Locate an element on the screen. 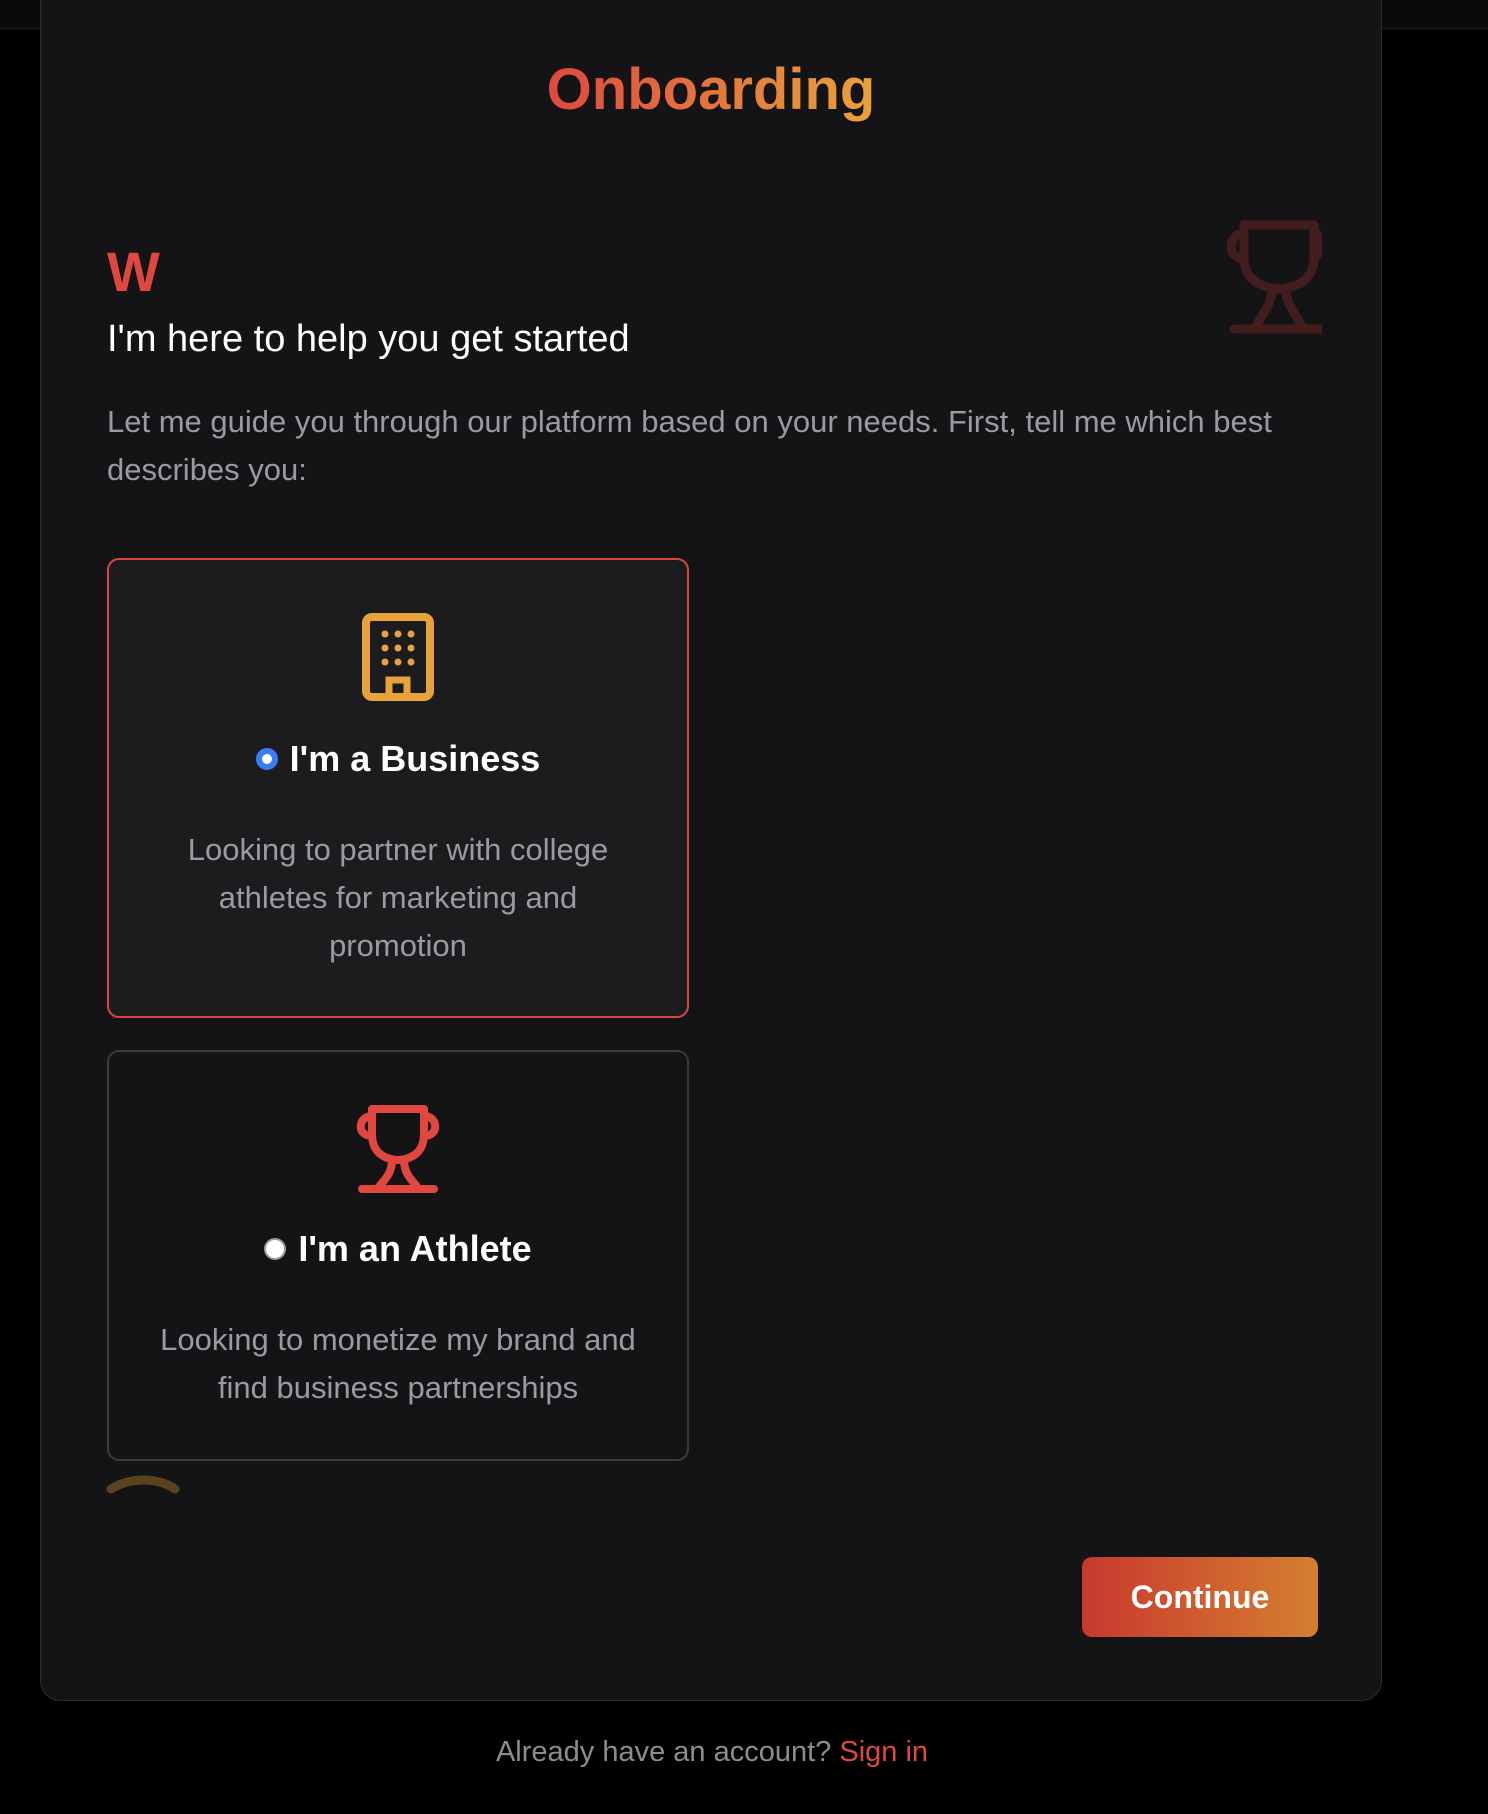 Image resolution: width=1488 pixels, height=1814 pixels. signin-prompt: Already have an account? is located at coordinates (663, 1752).